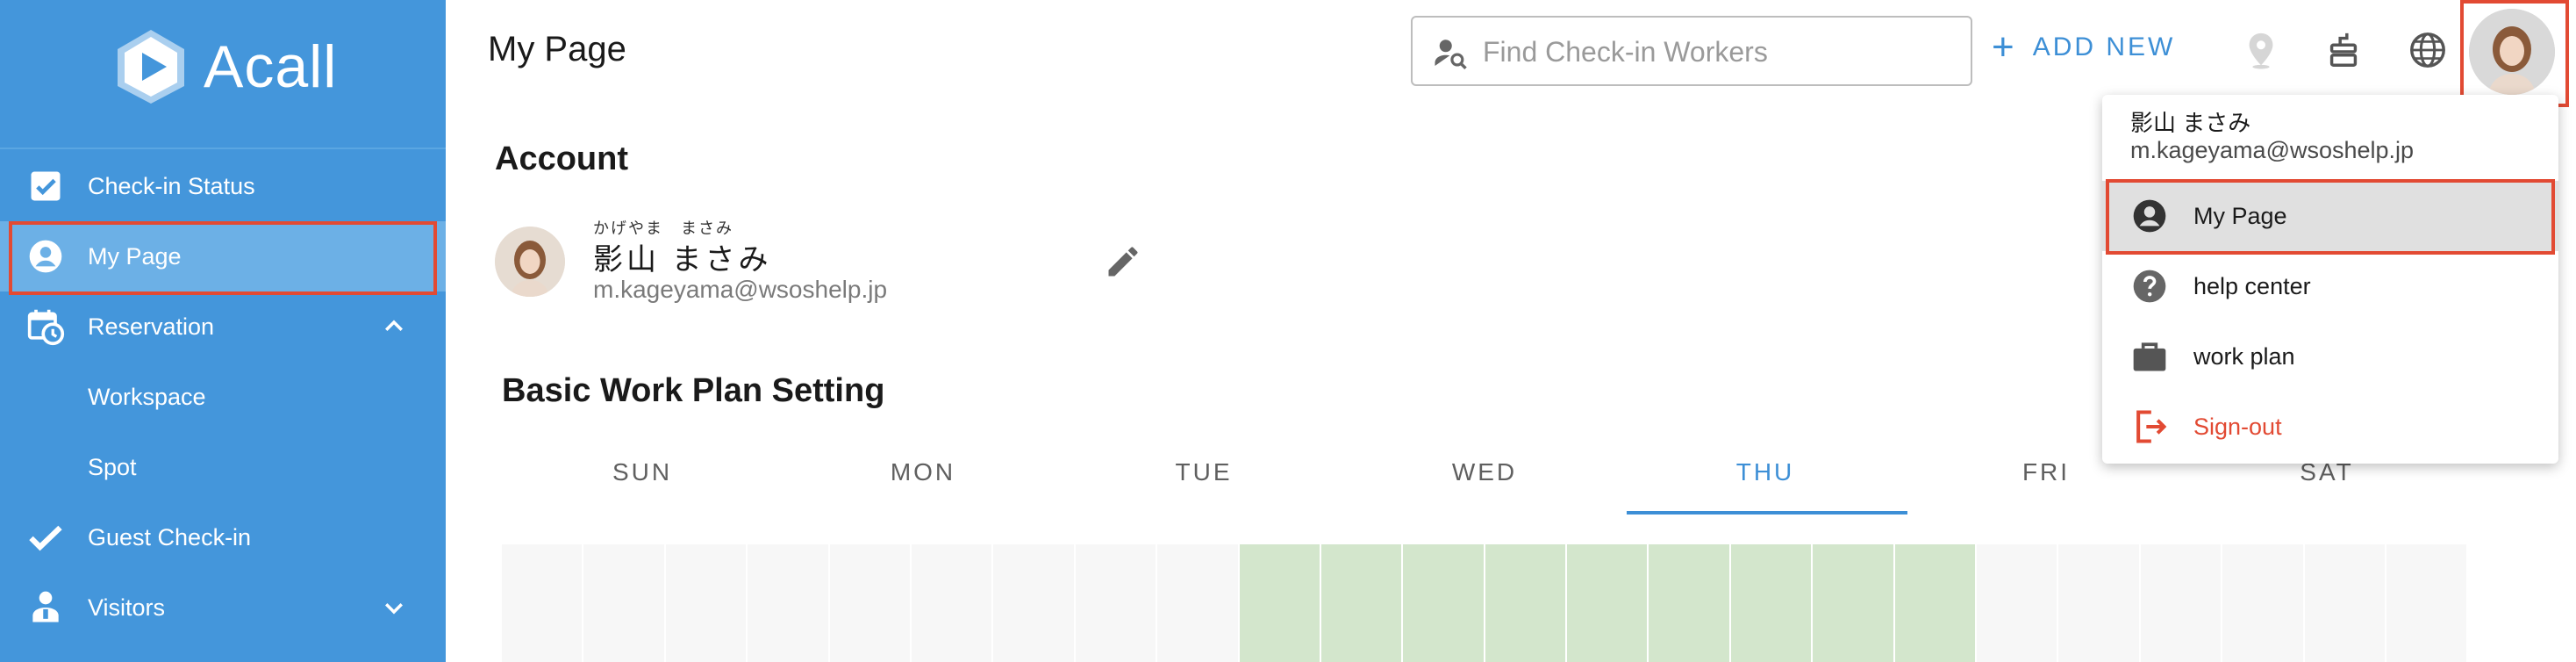 The height and width of the screenshot is (662, 2576). I want to click on user-menu-item-label: My Page, so click(2240, 215).